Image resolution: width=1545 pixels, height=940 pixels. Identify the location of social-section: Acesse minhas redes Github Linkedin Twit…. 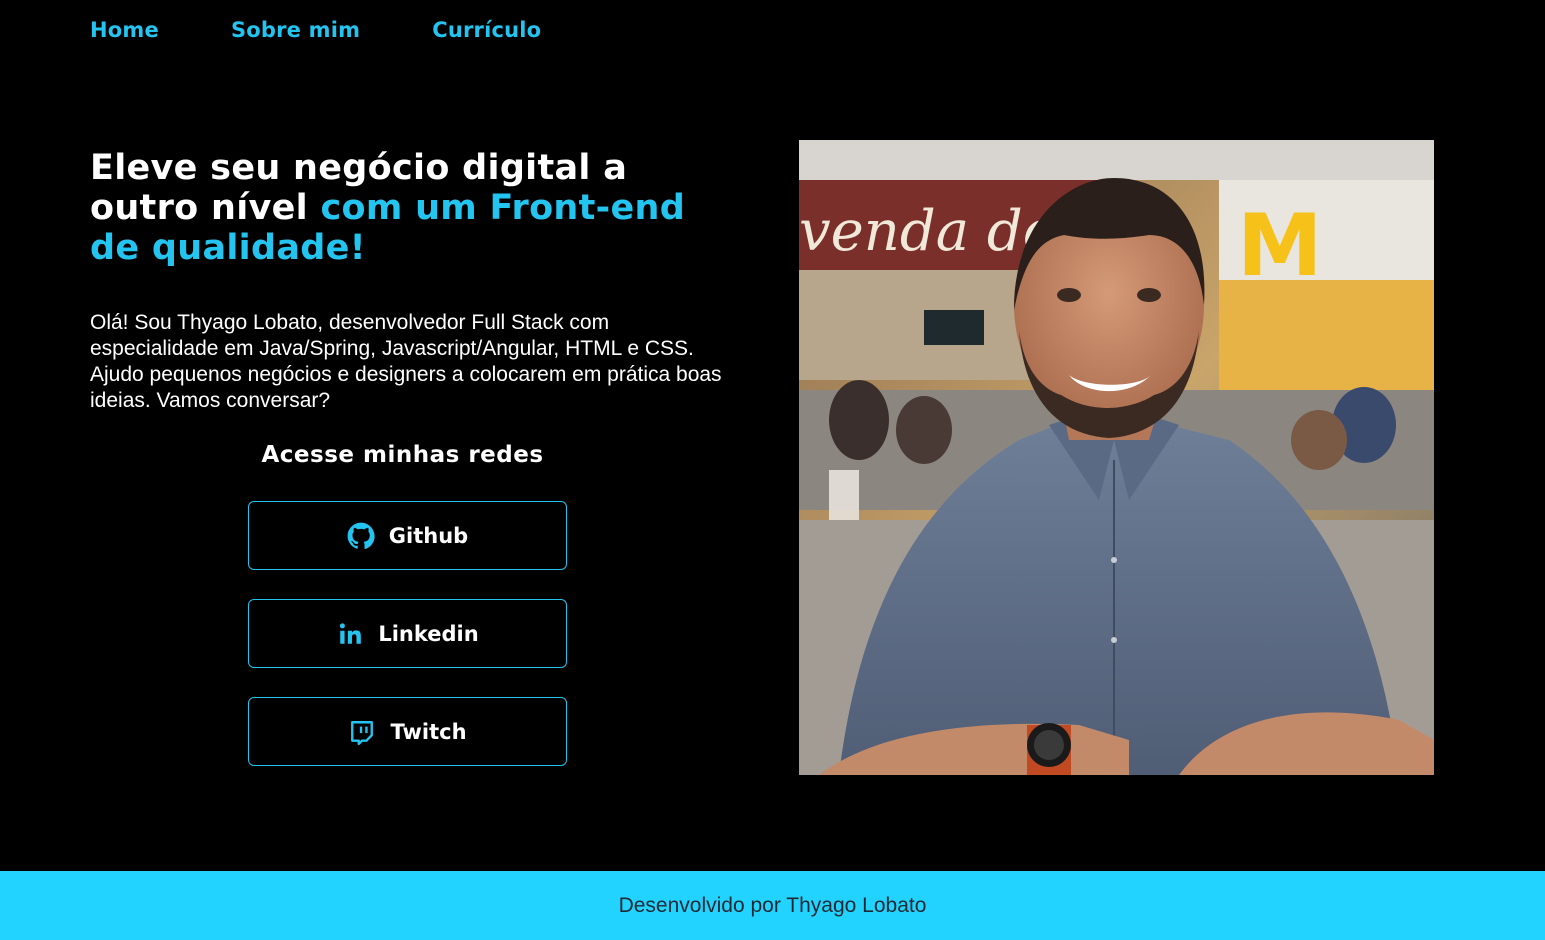
(407, 604).